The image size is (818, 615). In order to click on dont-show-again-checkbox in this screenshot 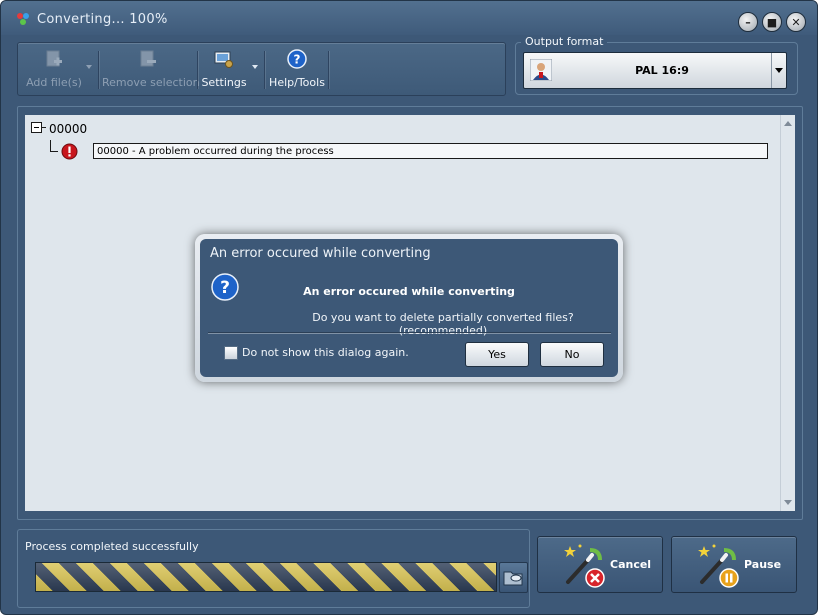, I will do `click(231, 353)`.